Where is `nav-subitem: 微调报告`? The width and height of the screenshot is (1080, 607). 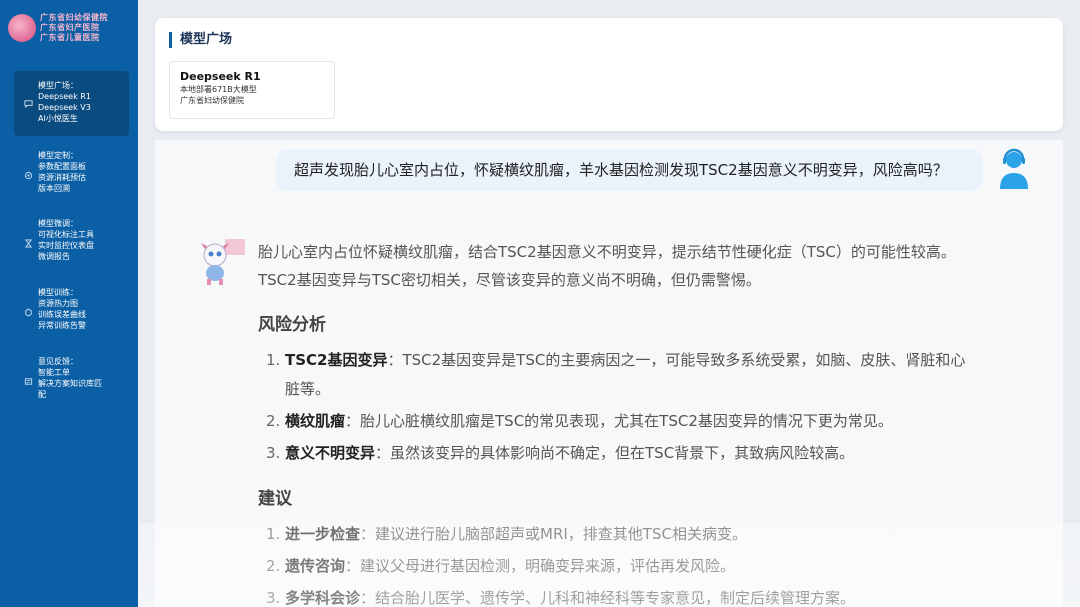
nav-subitem: 微调报告 is located at coordinates (66, 256).